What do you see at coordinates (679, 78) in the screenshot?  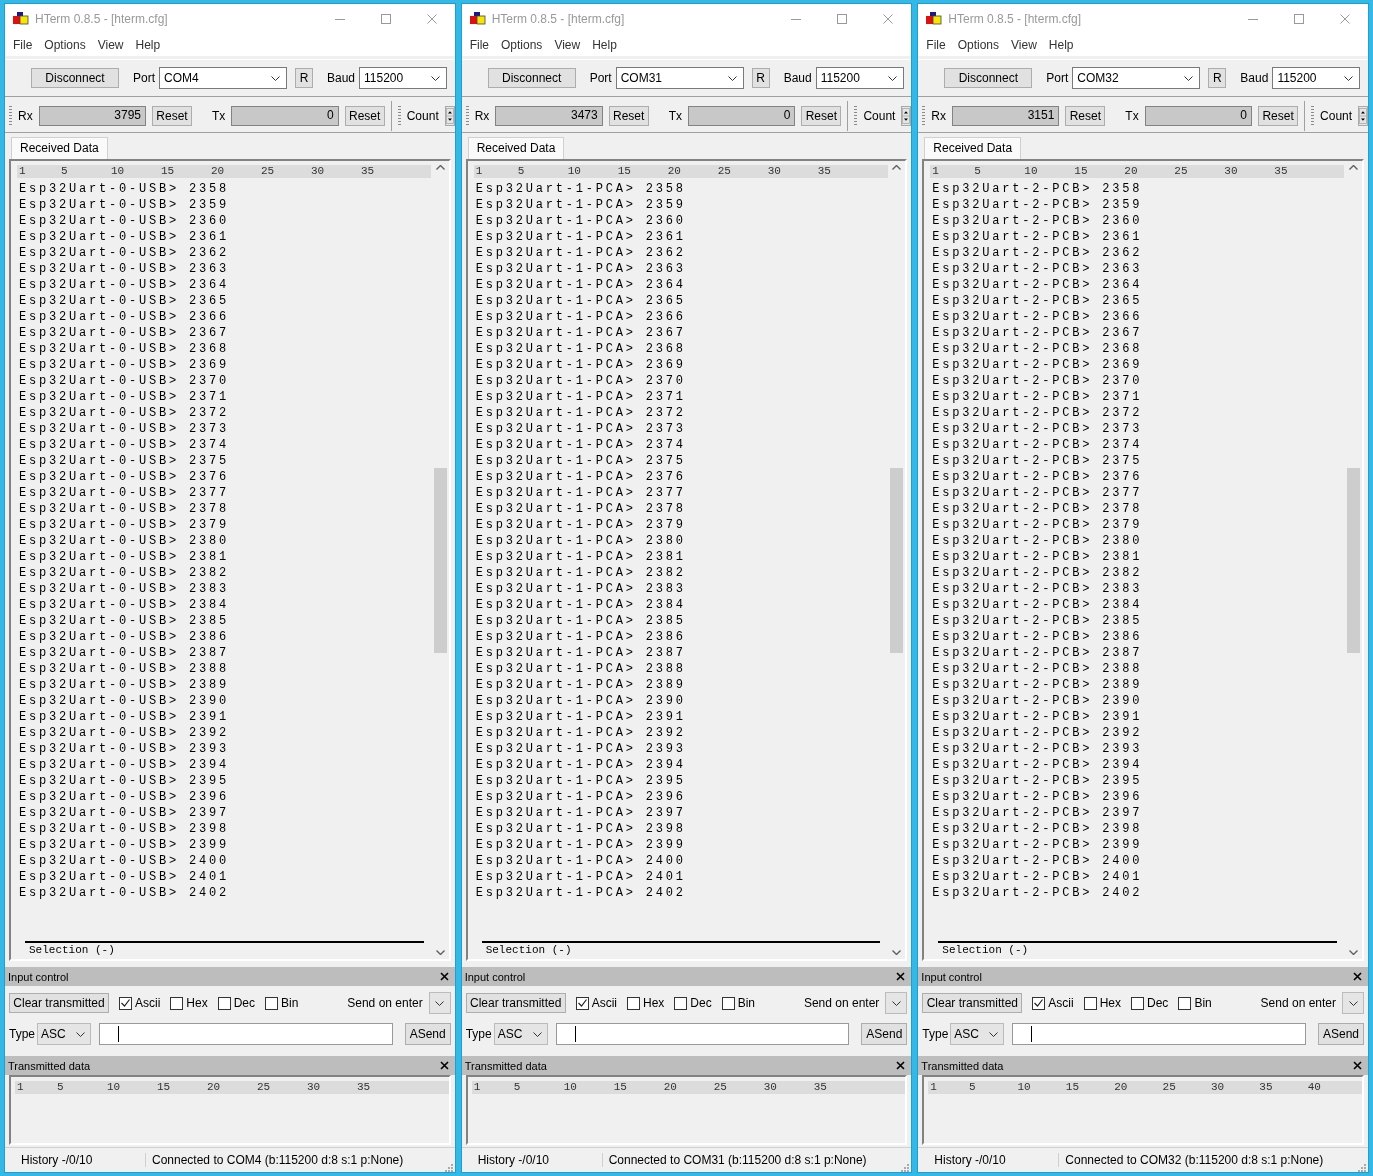 I see `port-dropdown: COM31` at bounding box center [679, 78].